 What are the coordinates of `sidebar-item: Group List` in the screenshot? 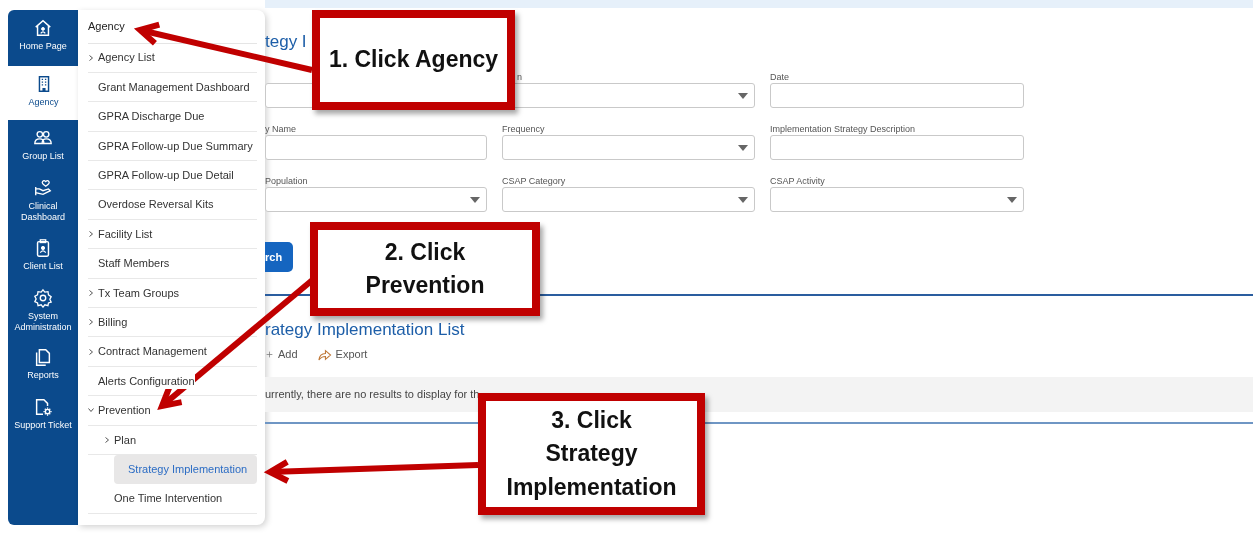 It's located at (43, 145).